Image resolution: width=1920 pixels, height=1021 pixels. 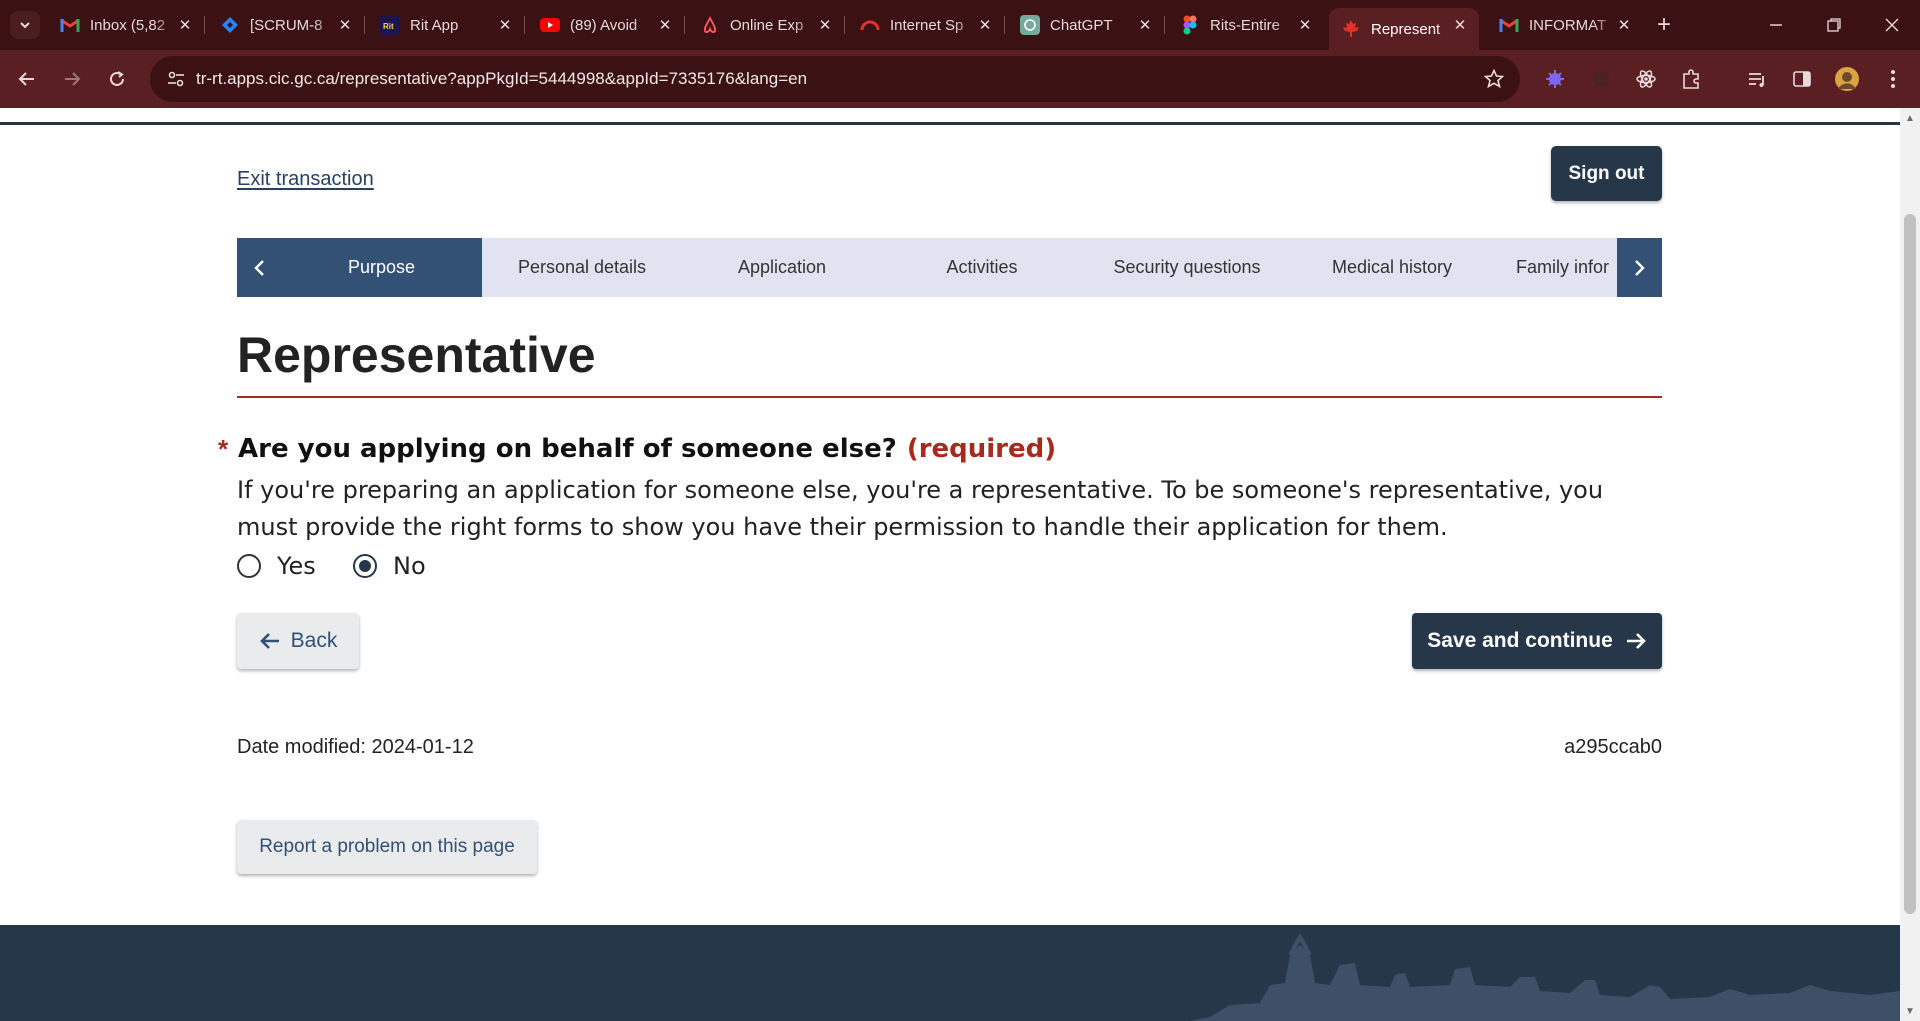 I want to click on restore-button, so click(x=1834, y=25).